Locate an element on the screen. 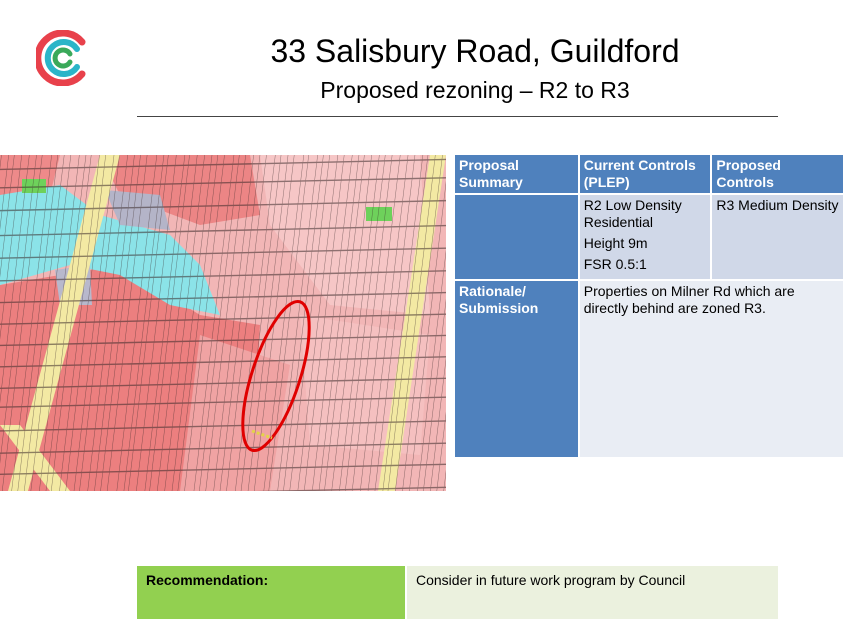  current-height: Height 9m is located at coordinates (615, 243).